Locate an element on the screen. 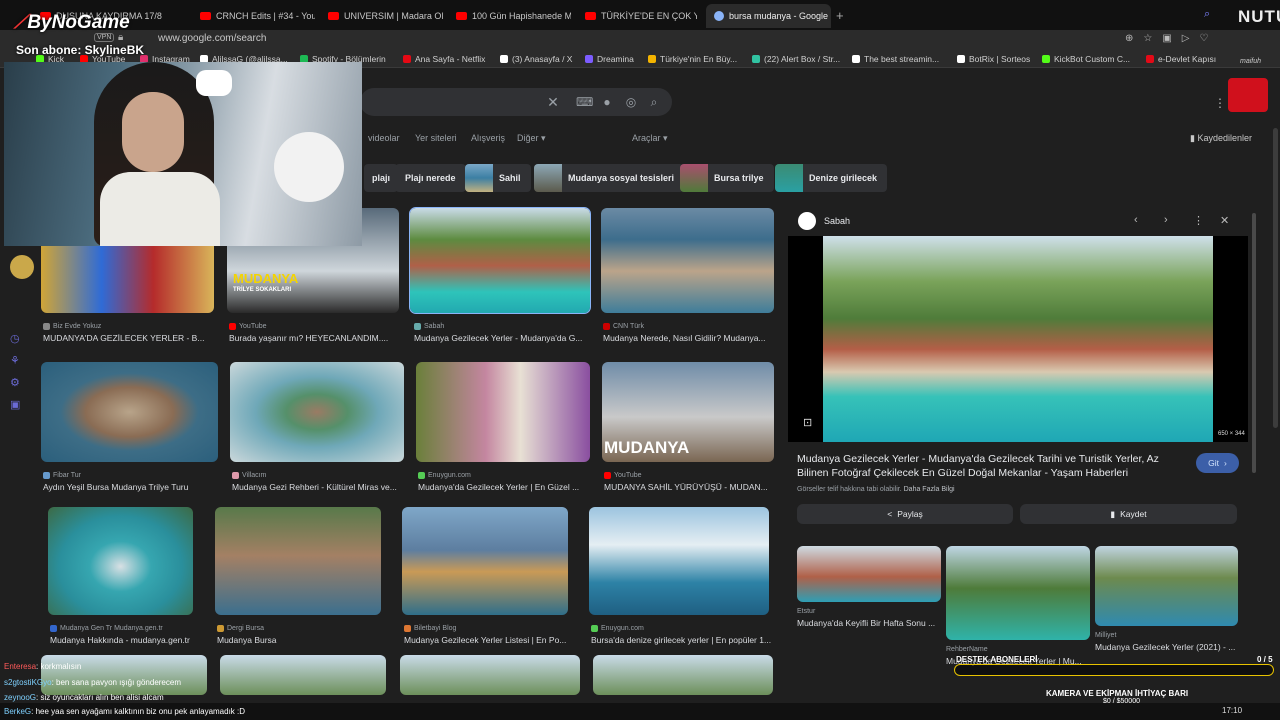 This screenshot has width=1280, height=720. vpn-badge: VPN is located at coordinates (104, 37).